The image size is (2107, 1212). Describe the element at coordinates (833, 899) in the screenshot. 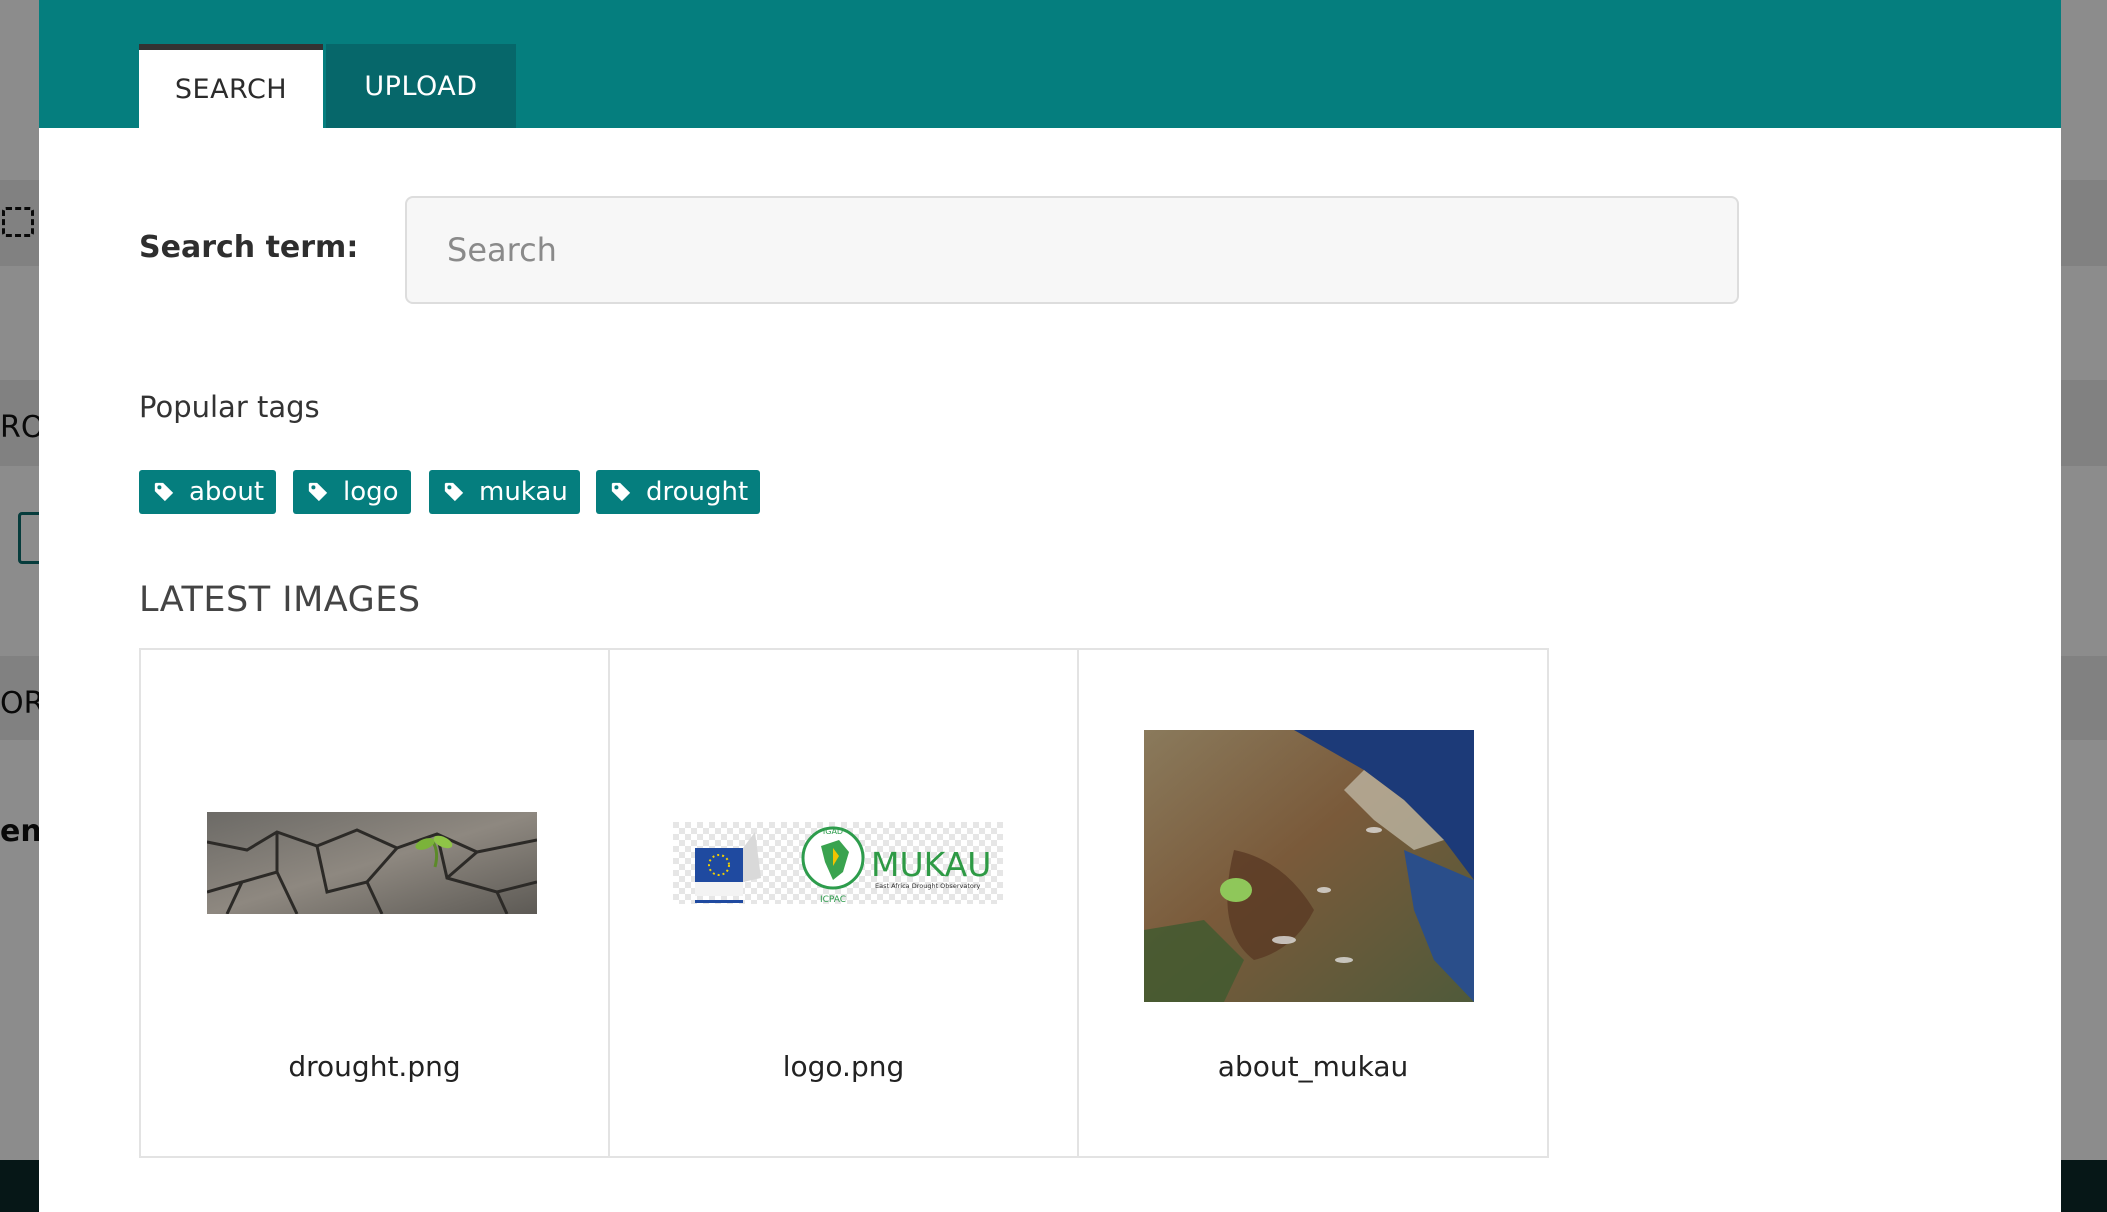

I see `logo-icpac-text: ICPAC` at that location.